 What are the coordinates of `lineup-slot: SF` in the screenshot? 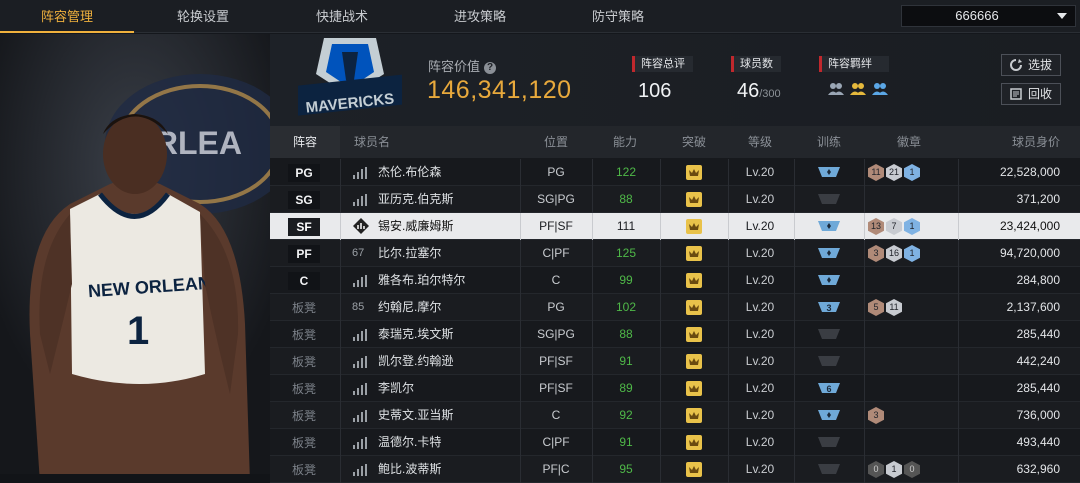 It's located at (304, 227).